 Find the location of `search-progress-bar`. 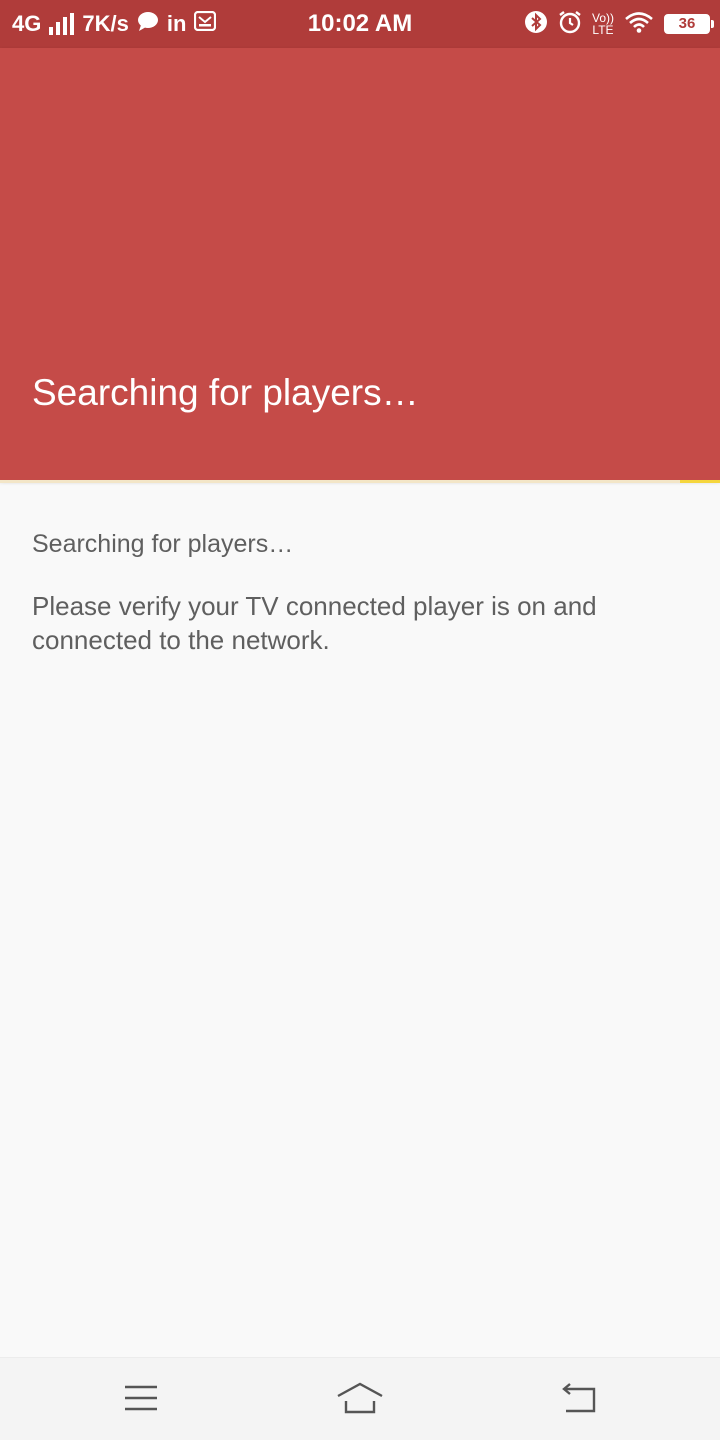

search-progress-bar is located at coordinates (360, 481).